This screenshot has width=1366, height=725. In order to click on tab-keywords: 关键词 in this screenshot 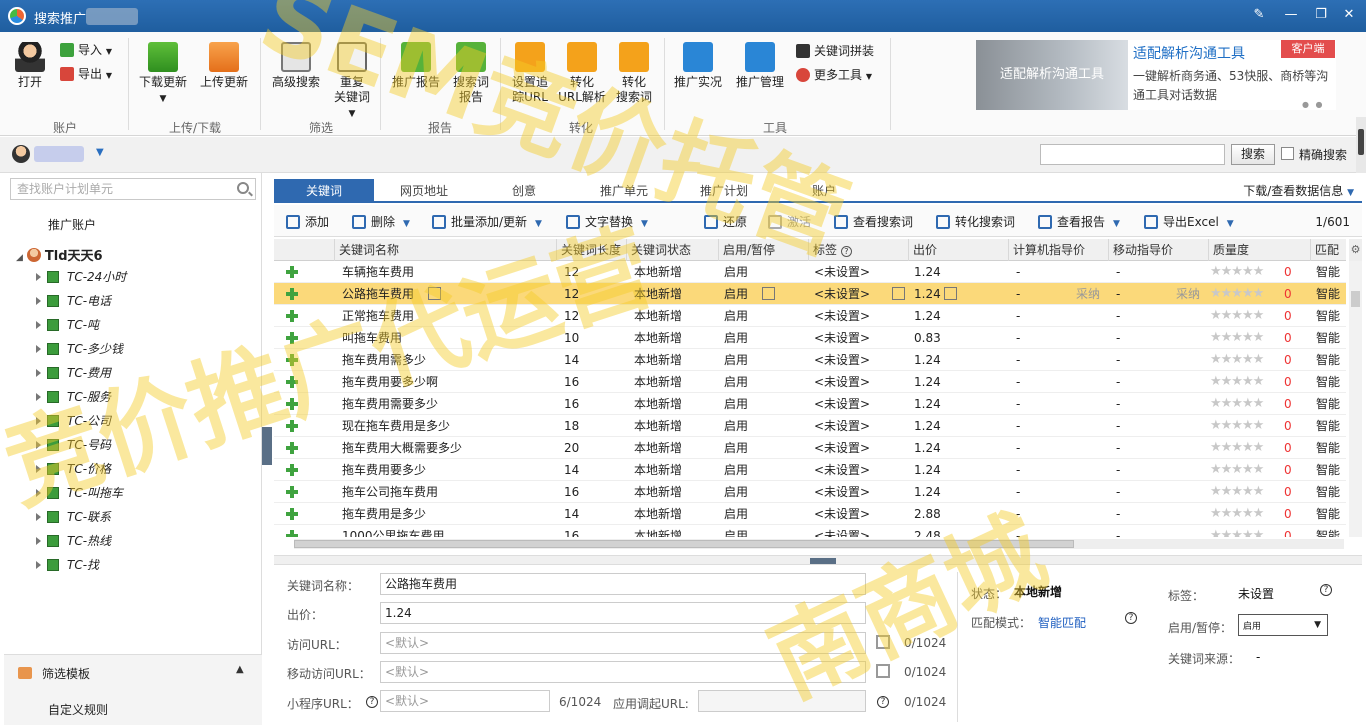, I will do `click(324, 191)`.